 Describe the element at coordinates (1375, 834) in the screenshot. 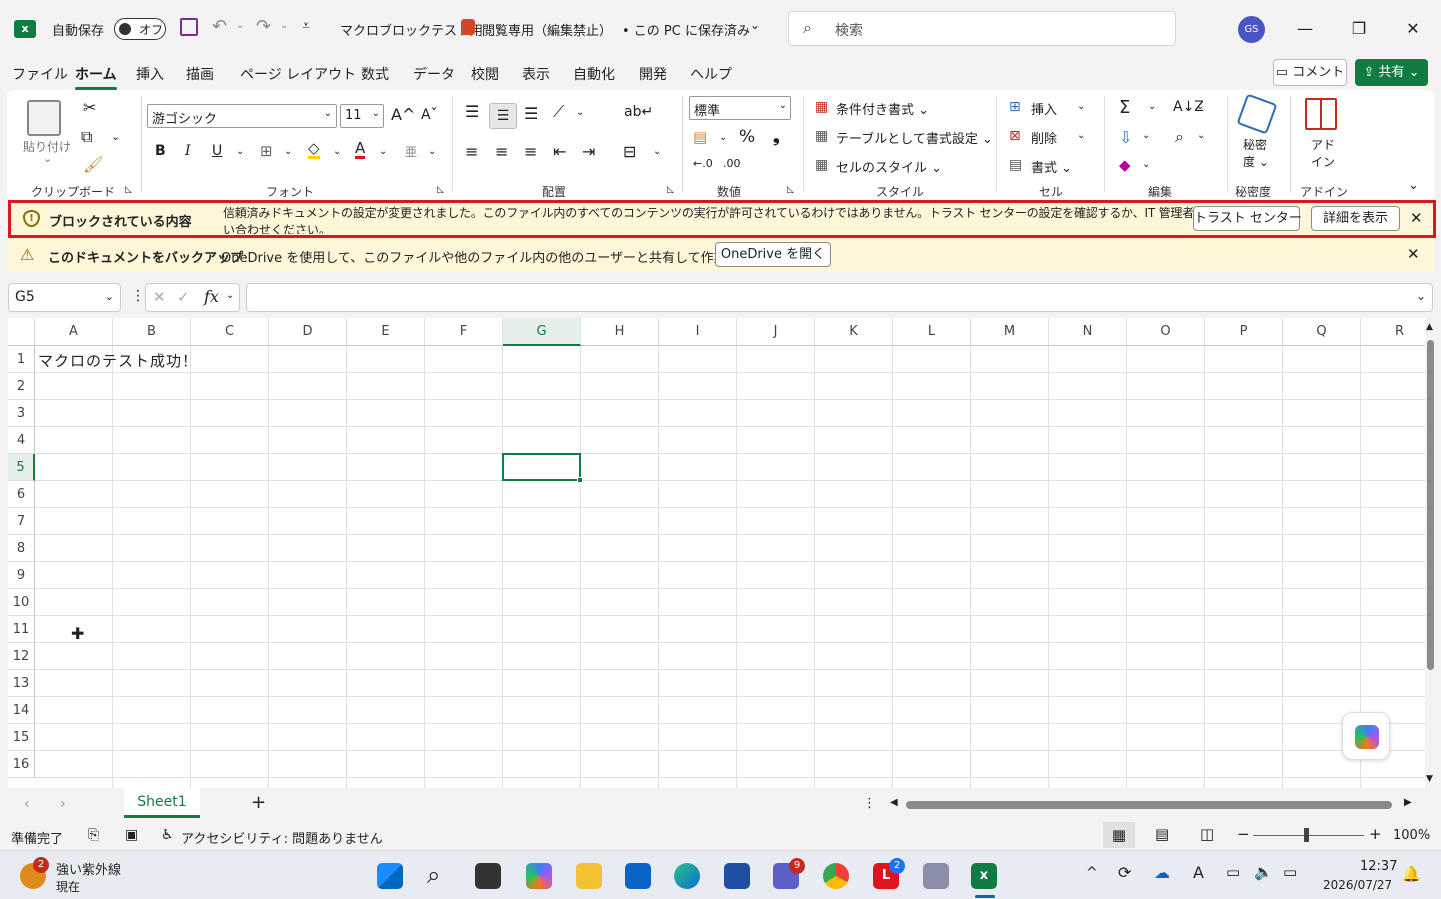

I see `zoom-in-icon: +` at that location.